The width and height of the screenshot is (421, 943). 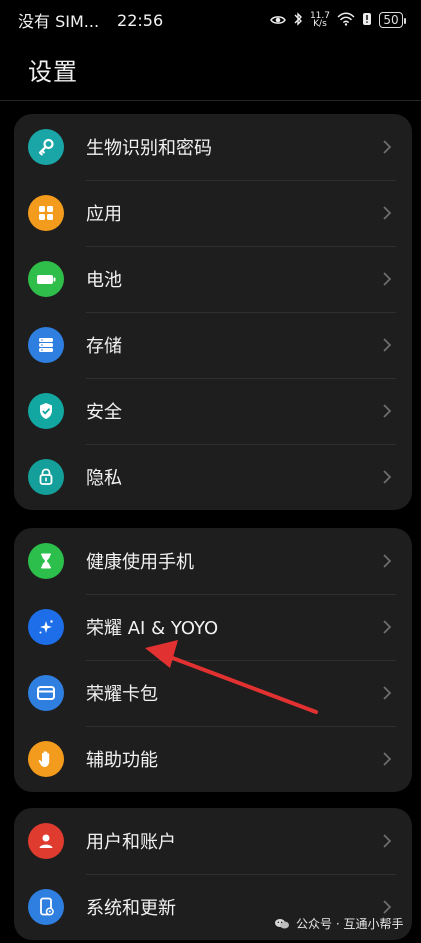 What do you see at coordinates (104, 478) in the screenshot?
I see `settings-item-label: 隐私` at bounding box center [104, 478].